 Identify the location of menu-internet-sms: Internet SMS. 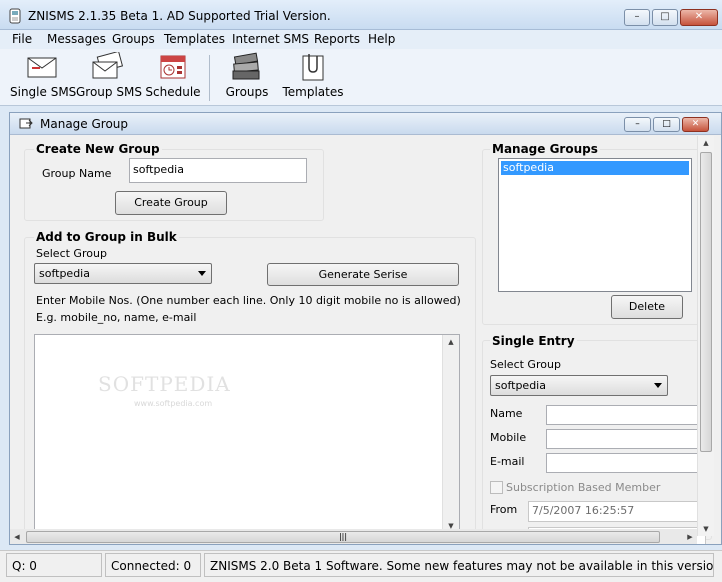
(270, 39).